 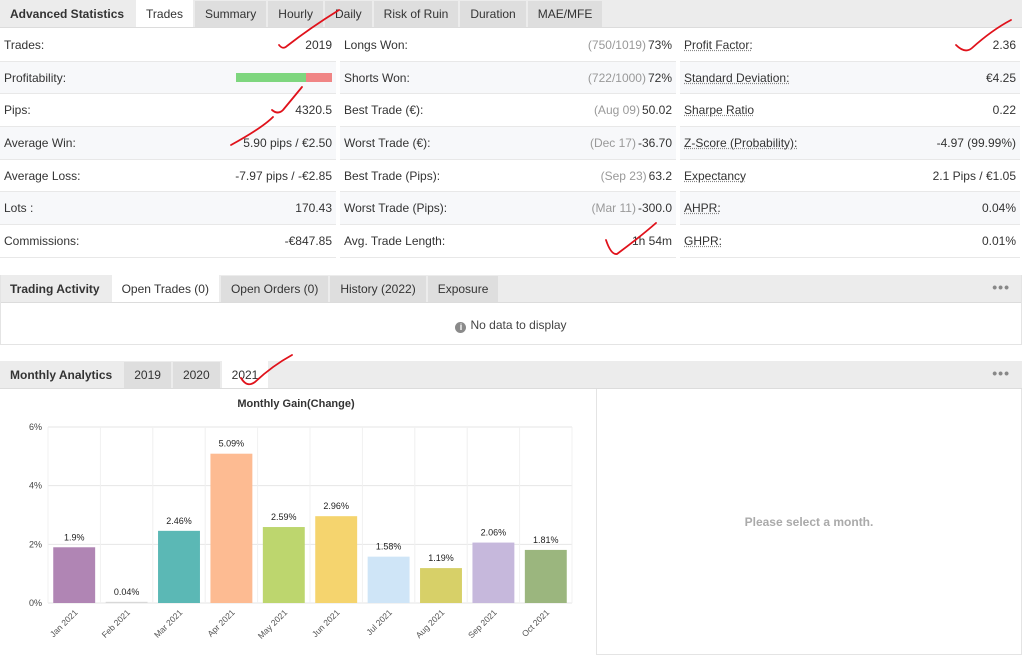 I want to click on stat-value-wrap: (722/1000) 72%, so click(x=630, y=78).